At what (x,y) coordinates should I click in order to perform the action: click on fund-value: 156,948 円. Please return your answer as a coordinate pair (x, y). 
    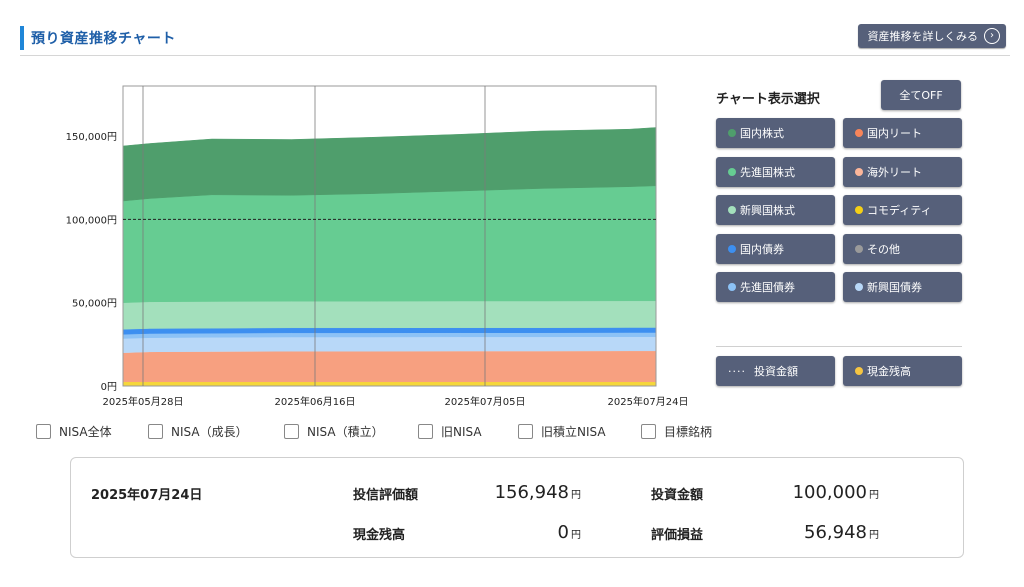
    Looking at the image, I should click on (501, 492).